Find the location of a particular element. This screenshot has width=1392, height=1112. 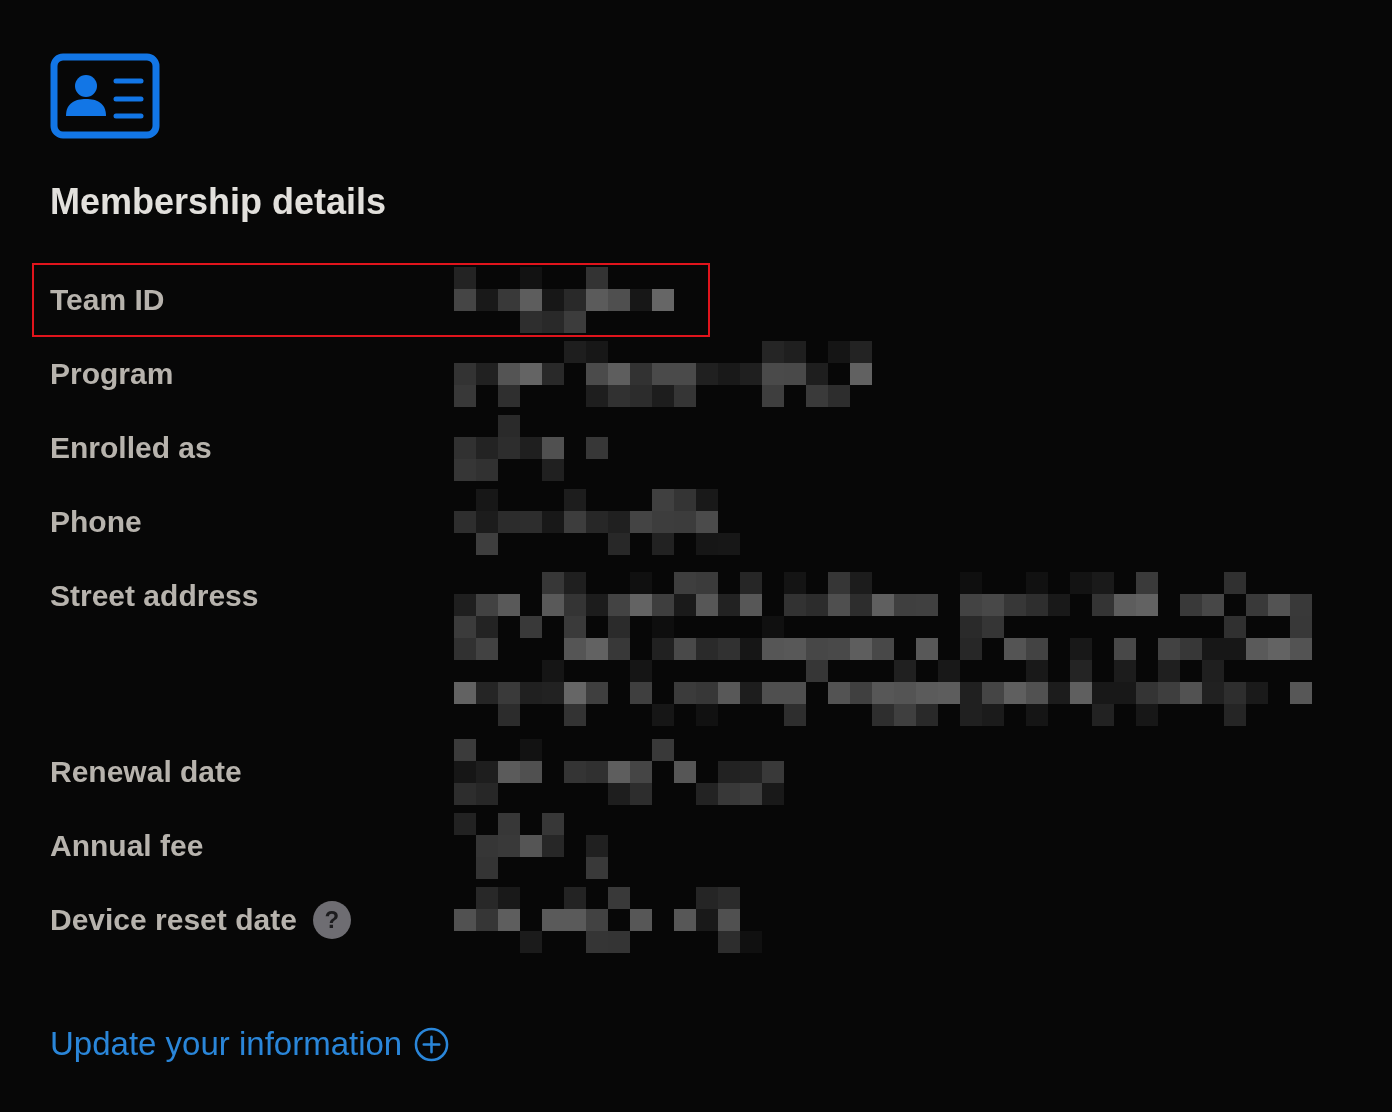

plus-circle-icon is located at coordinates (432, 1044).